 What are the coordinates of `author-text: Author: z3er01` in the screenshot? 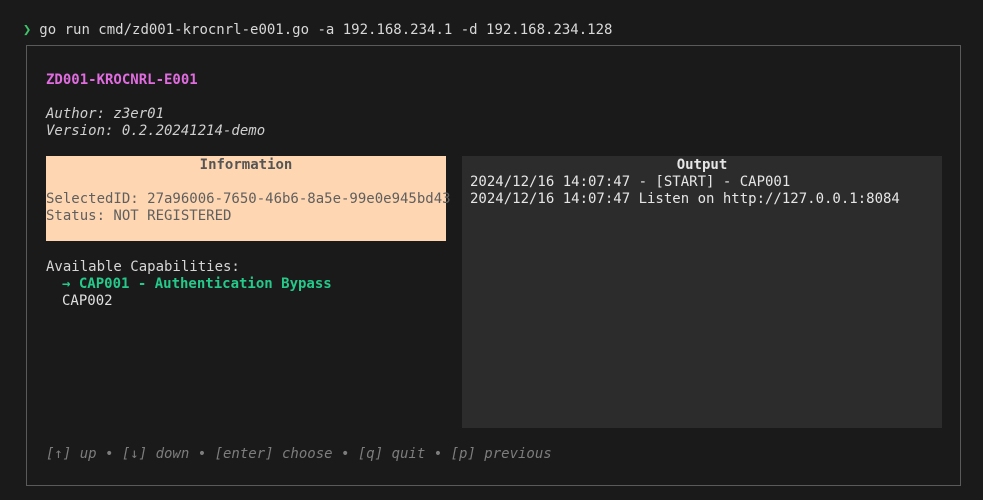 It's located at (105, 114).